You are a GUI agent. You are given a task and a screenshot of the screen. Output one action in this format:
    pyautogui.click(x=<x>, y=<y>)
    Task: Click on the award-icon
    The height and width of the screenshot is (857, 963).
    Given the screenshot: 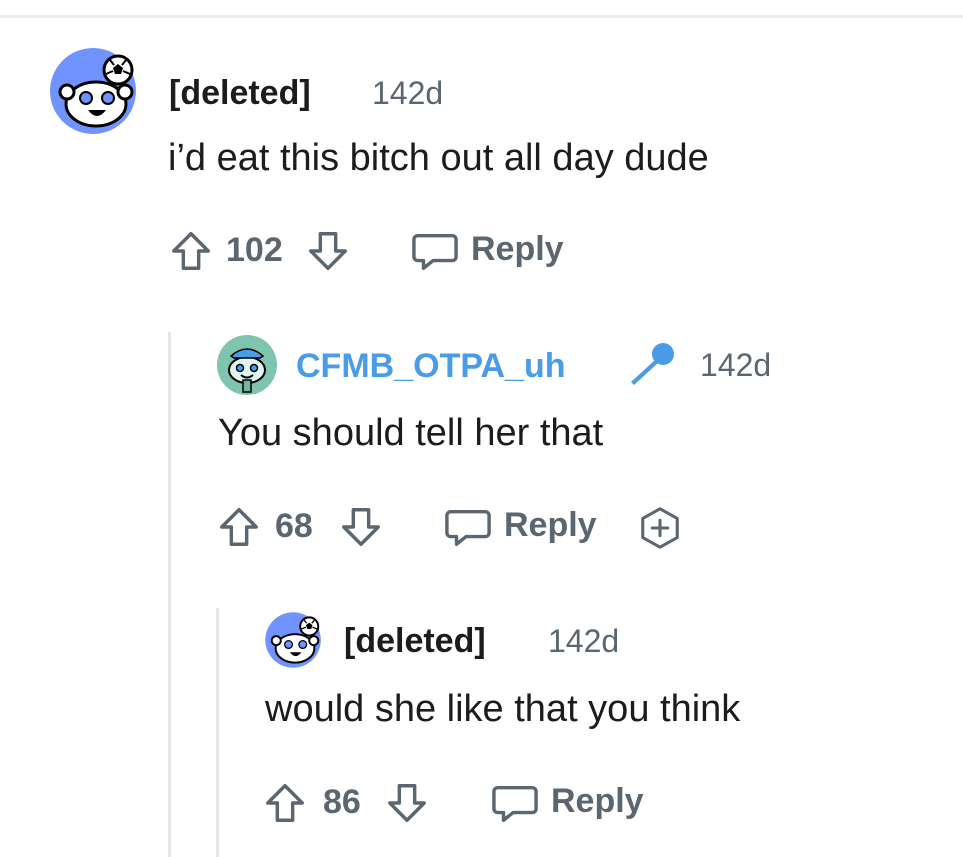 What is the action you would take?
    pyautogui.click(x=660, y=528)
    